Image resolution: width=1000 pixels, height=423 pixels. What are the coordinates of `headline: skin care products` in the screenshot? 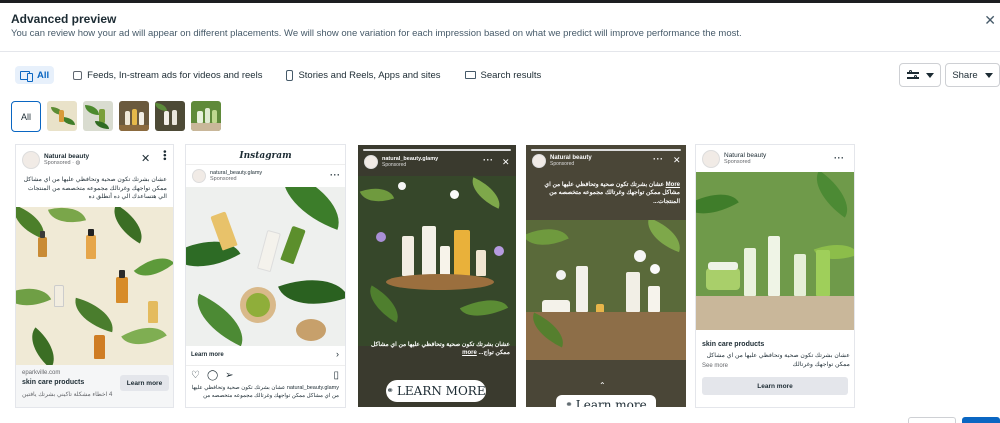 It's located at (733, 344).